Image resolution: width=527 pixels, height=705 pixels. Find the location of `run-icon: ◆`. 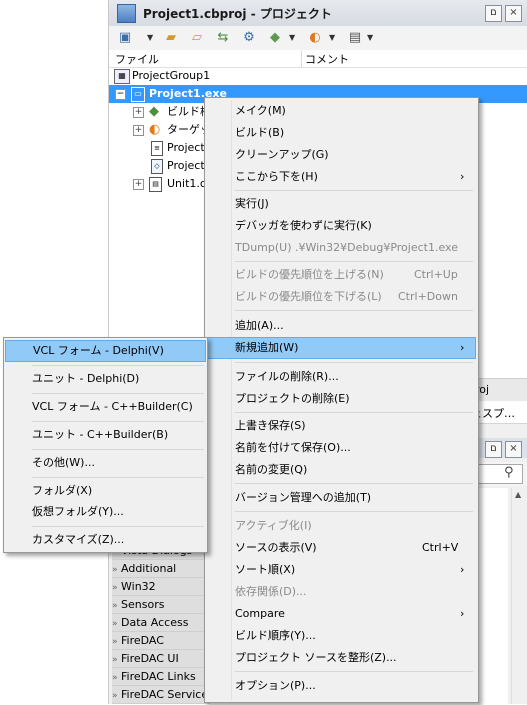

run-icon: ◆ is located at coordinates (275, 38).